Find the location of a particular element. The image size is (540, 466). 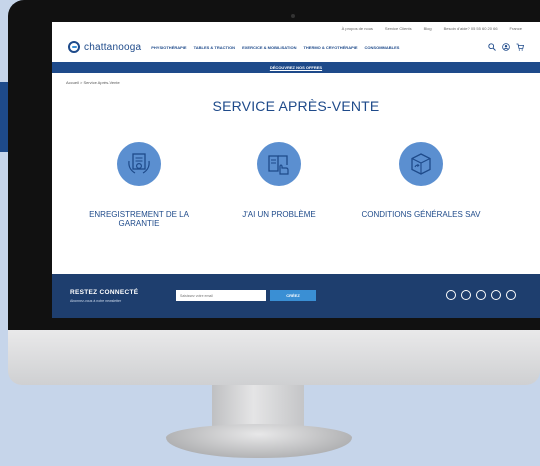

utility-link-about: À propos de nous is located at coordinates (357, 28).